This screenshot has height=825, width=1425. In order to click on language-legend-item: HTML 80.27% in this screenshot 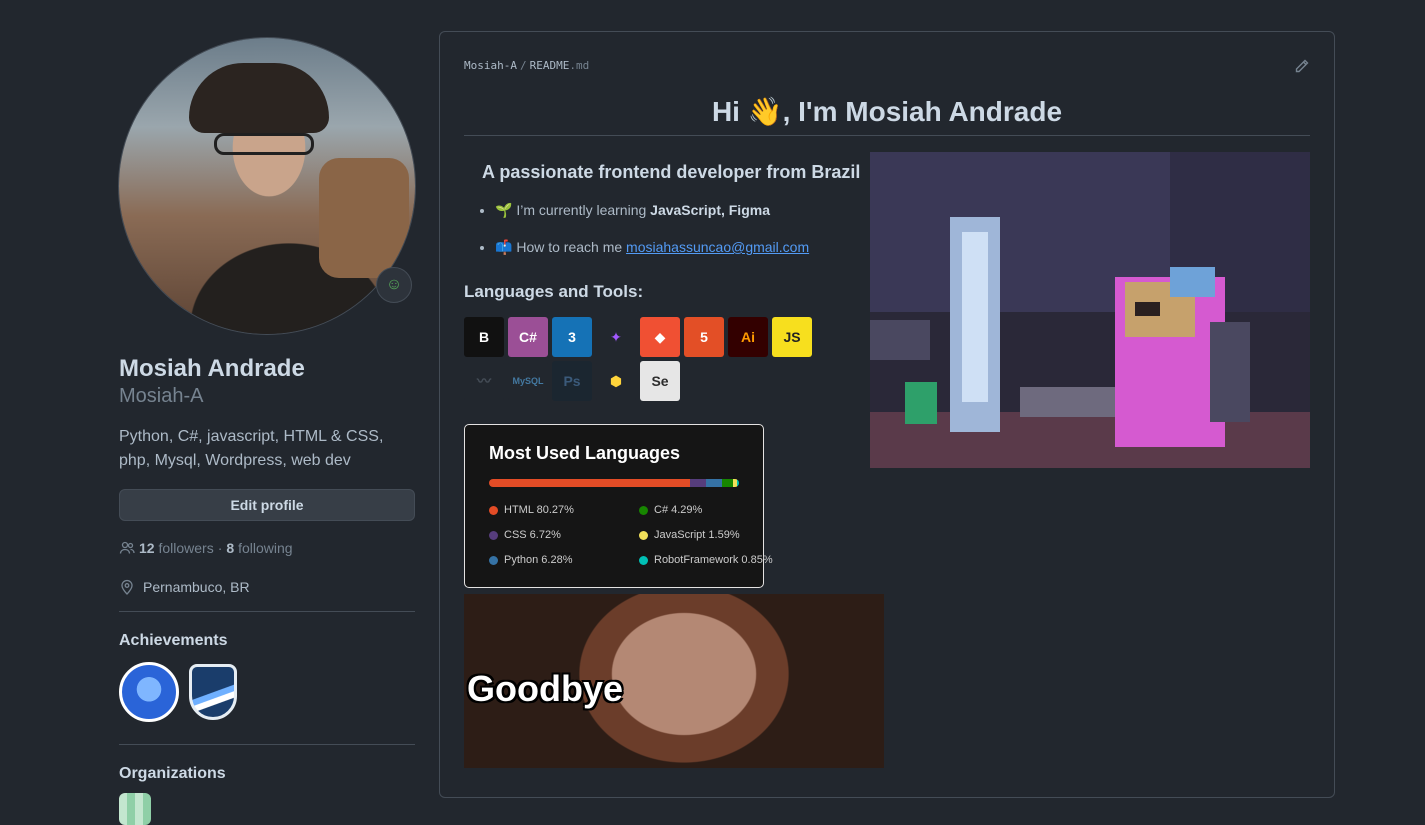, I will do `click(531, 510)`.